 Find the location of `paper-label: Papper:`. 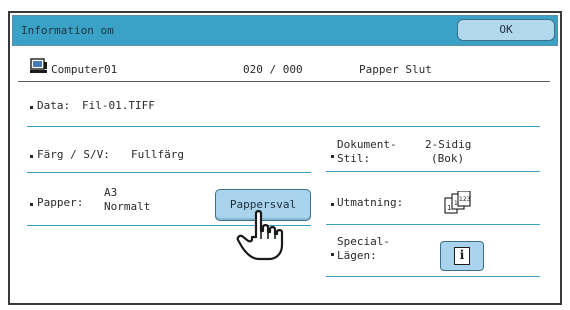

paper-label: Papper: is located at coordinates (60, 202).